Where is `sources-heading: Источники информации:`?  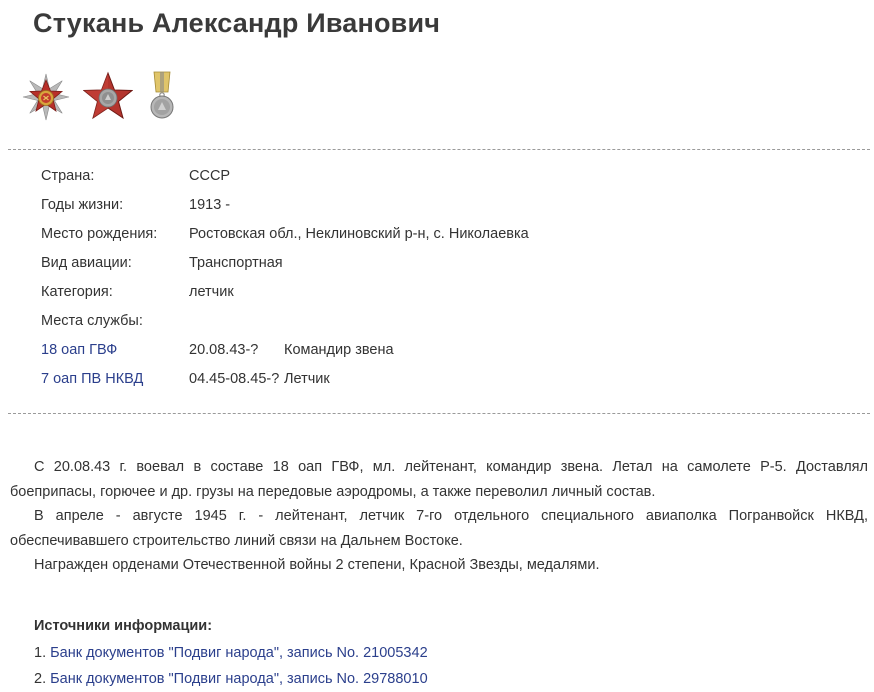 sources-heading: Источники информации: is located at coordinates (123, 626).